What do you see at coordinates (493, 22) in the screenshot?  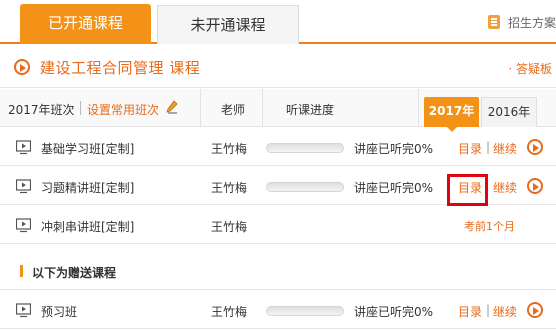 I see `document-icon` at bounding box center [493, 22].